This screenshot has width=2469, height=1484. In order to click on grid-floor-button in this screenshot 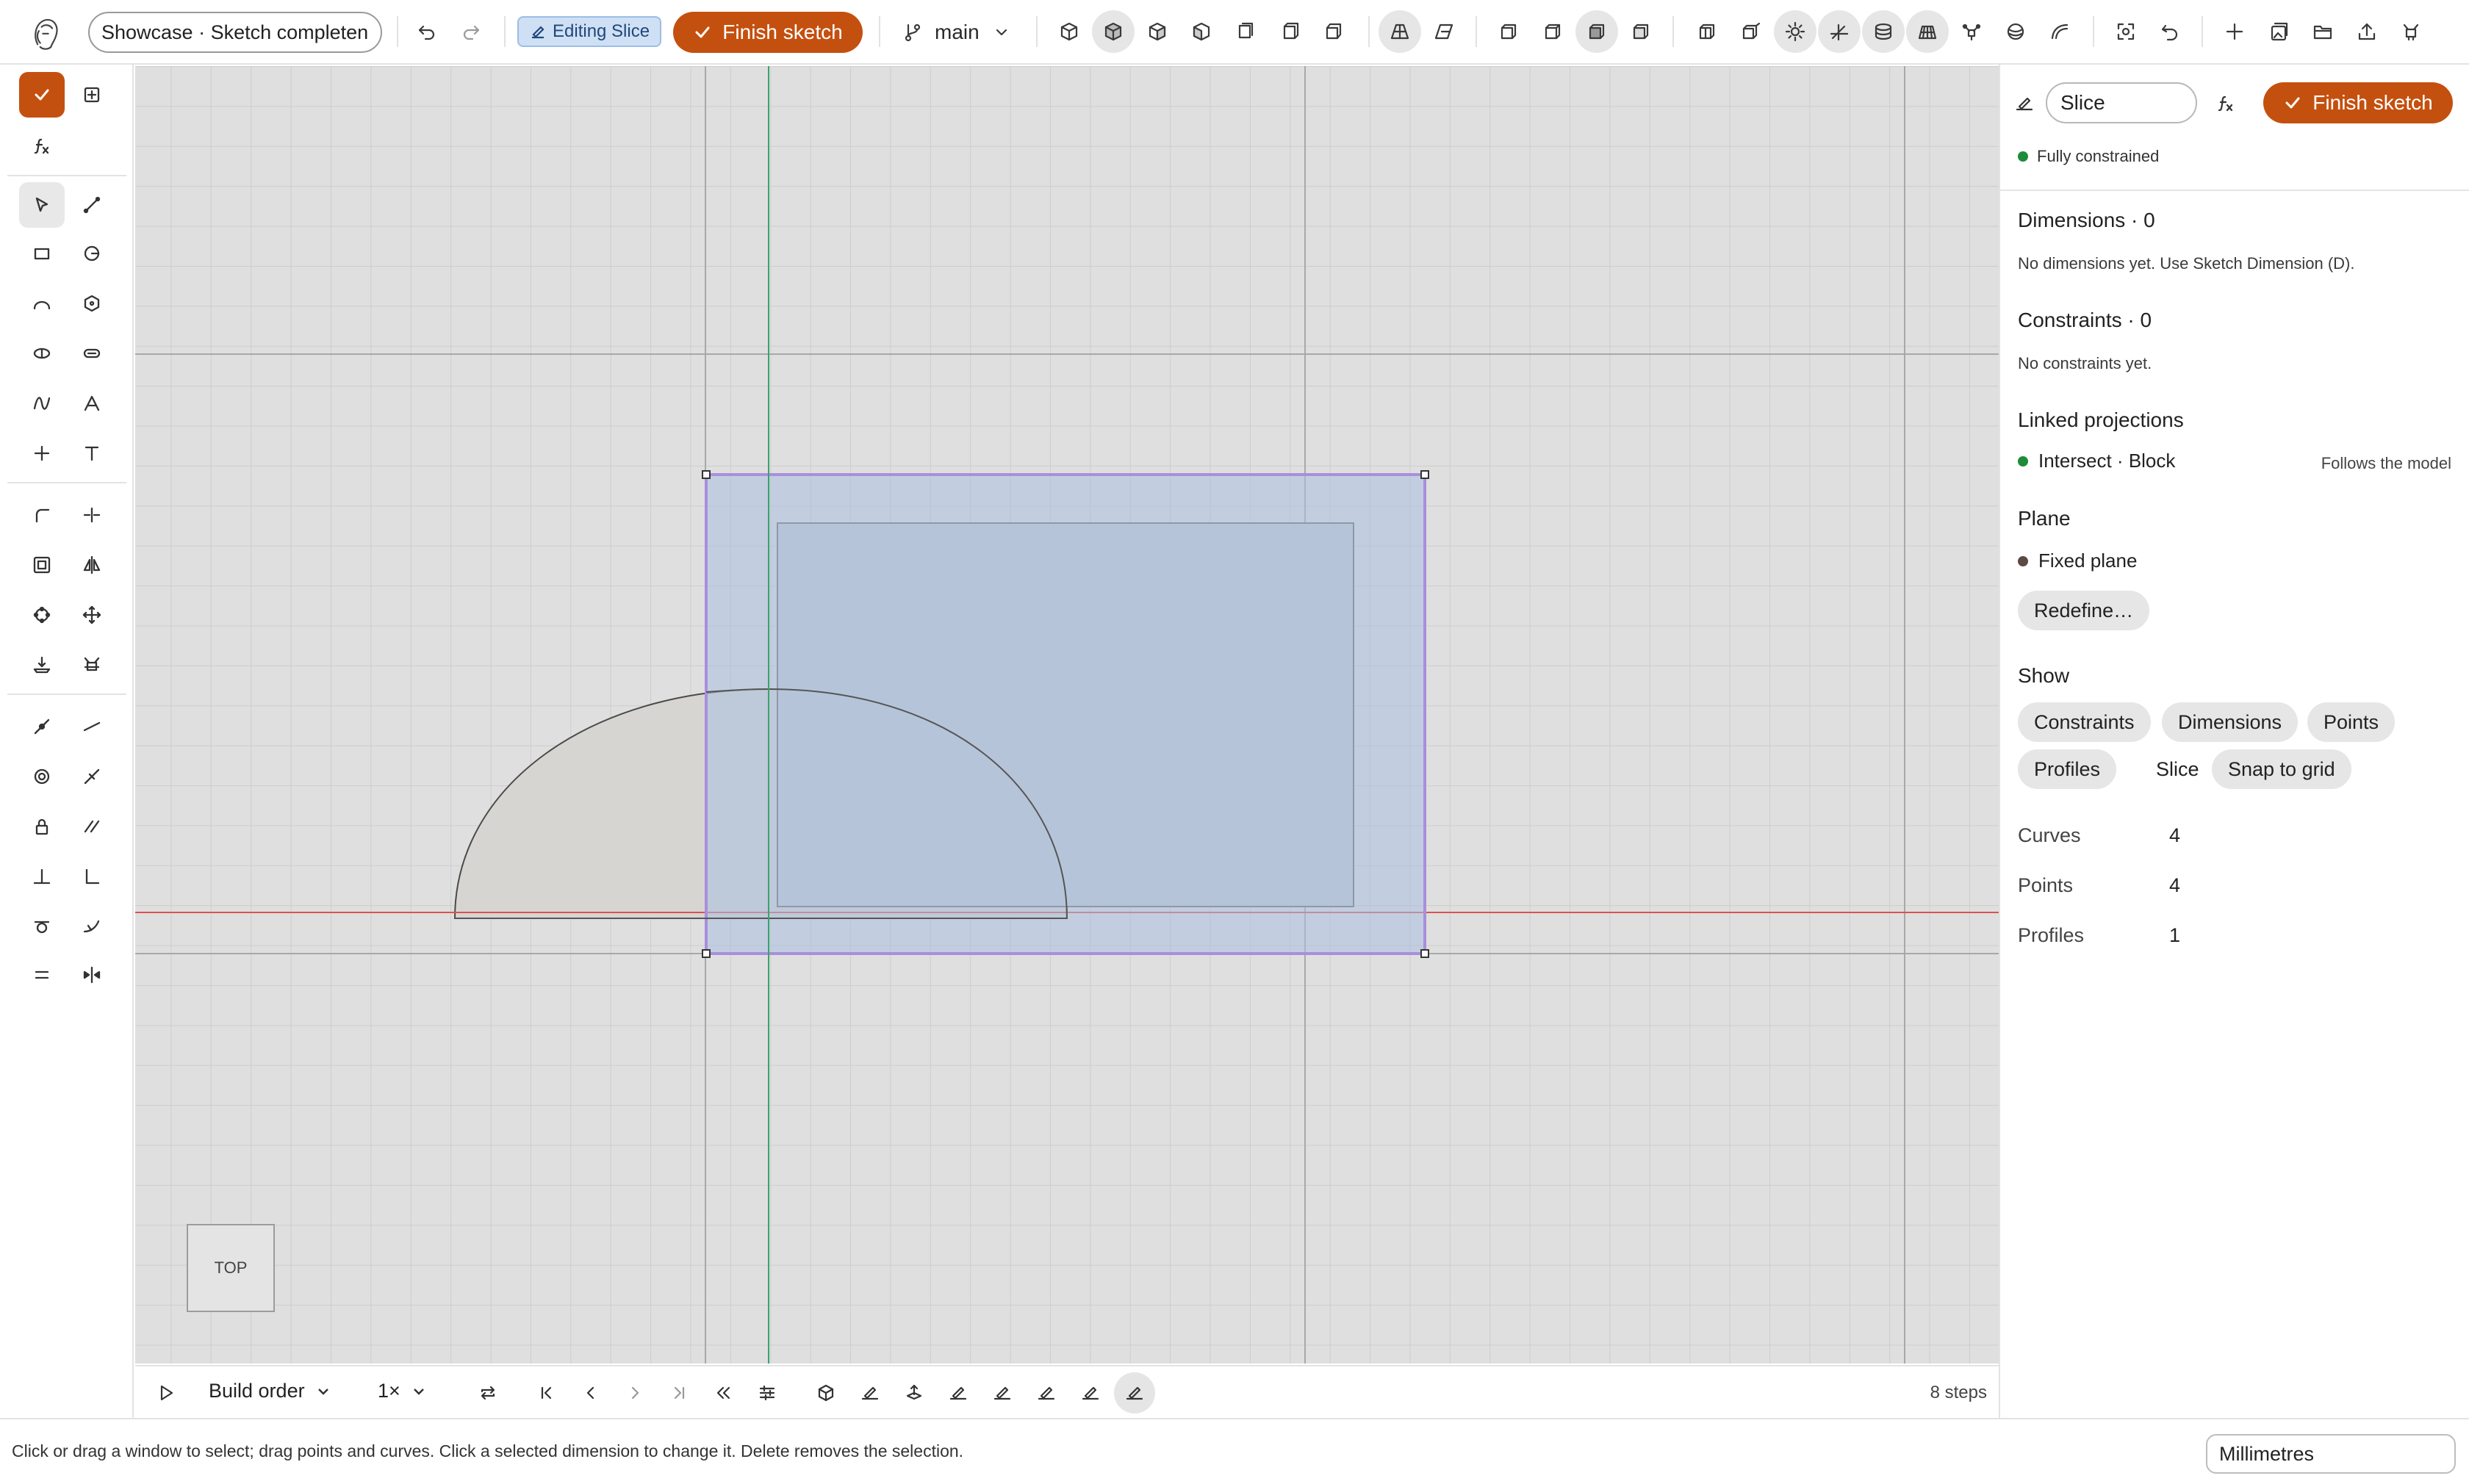, I will do `click(1883, 31)`.